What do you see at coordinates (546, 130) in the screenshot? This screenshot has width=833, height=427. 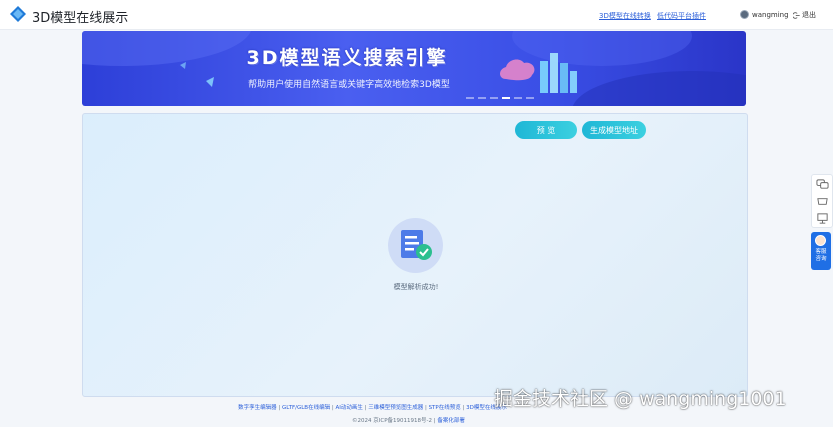 I see `preview-button: 预 览` at bounding box center [546, 130].